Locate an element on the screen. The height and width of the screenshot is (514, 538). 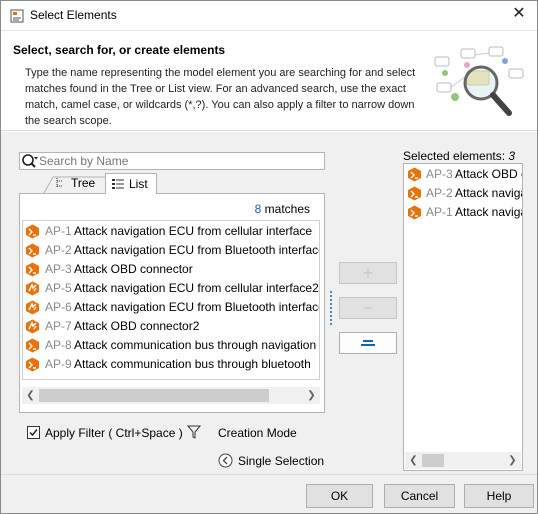
cancel-button: Cancel is located at coordinates (419, 496).